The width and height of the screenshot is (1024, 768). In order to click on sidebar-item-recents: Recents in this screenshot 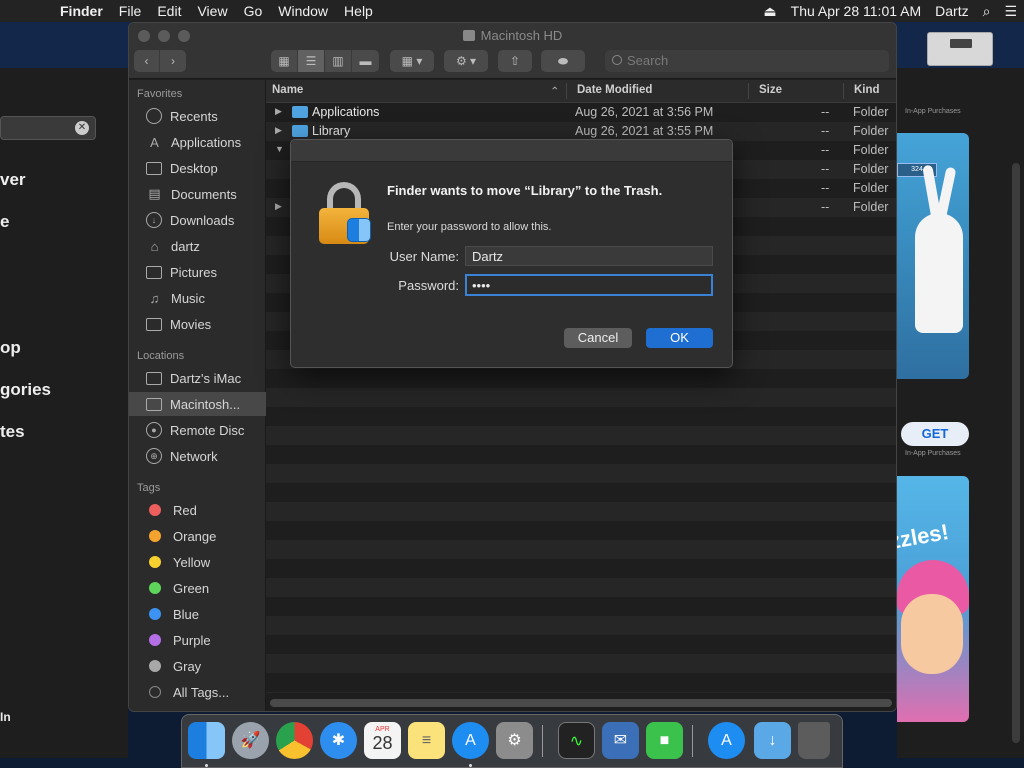, I will do `click(197, 116)`.